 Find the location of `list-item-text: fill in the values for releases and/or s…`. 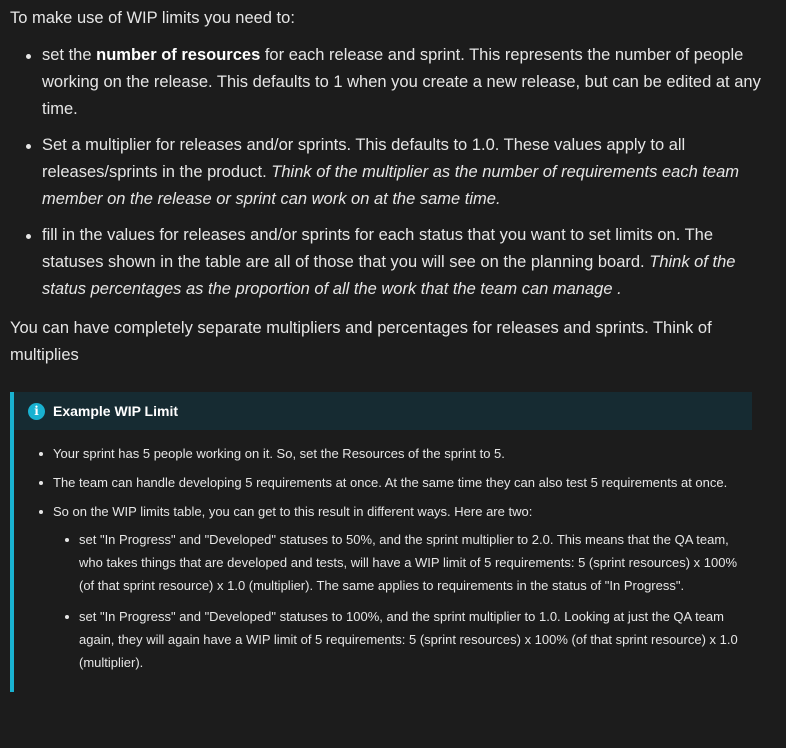

list-item-text: fill in the values for releases and/or s… is located at coordinates (378, 248).